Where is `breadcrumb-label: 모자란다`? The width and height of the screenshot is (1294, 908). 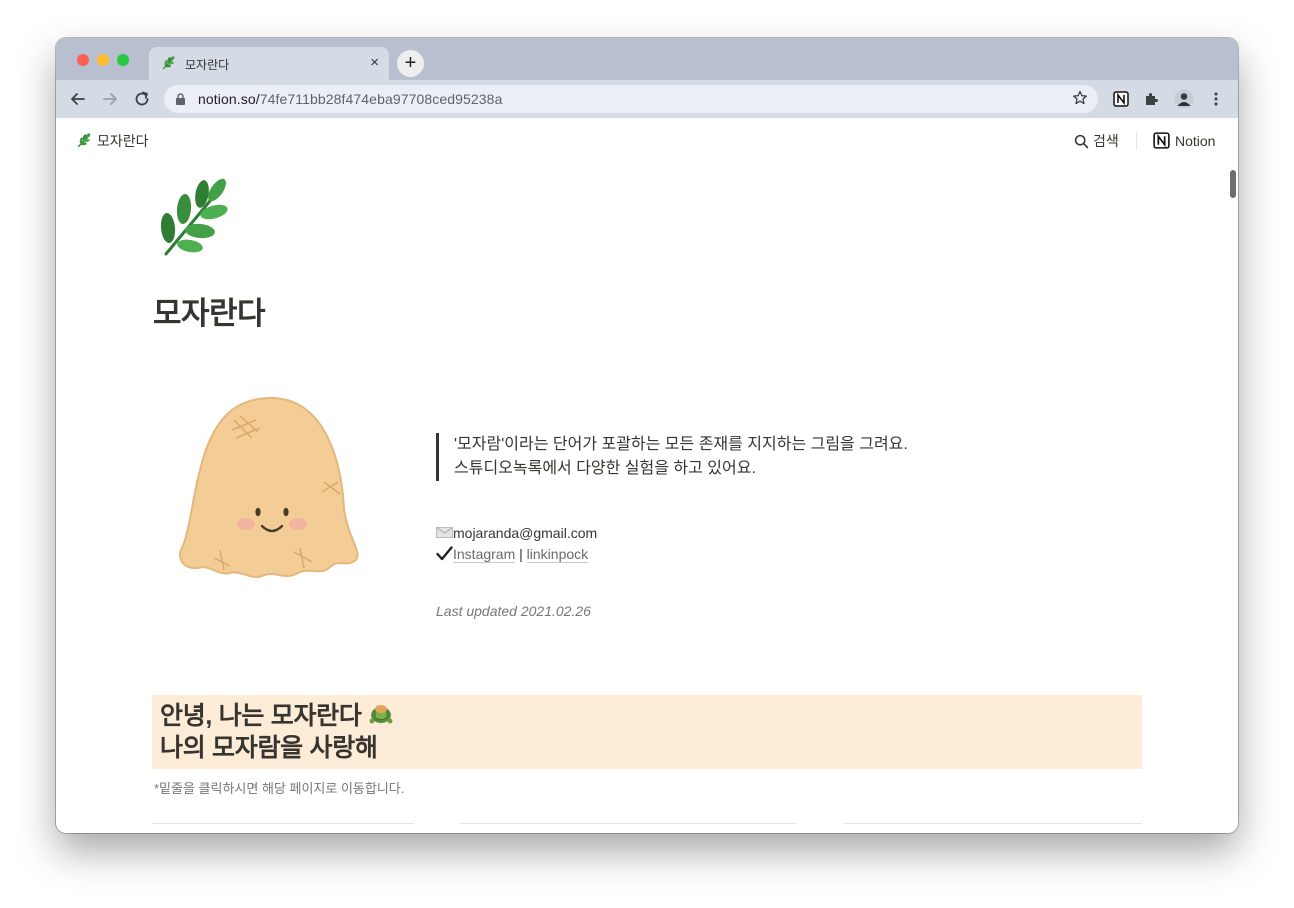 breadcrumb-label: 모자란다 is located at coordinates (123, 141).